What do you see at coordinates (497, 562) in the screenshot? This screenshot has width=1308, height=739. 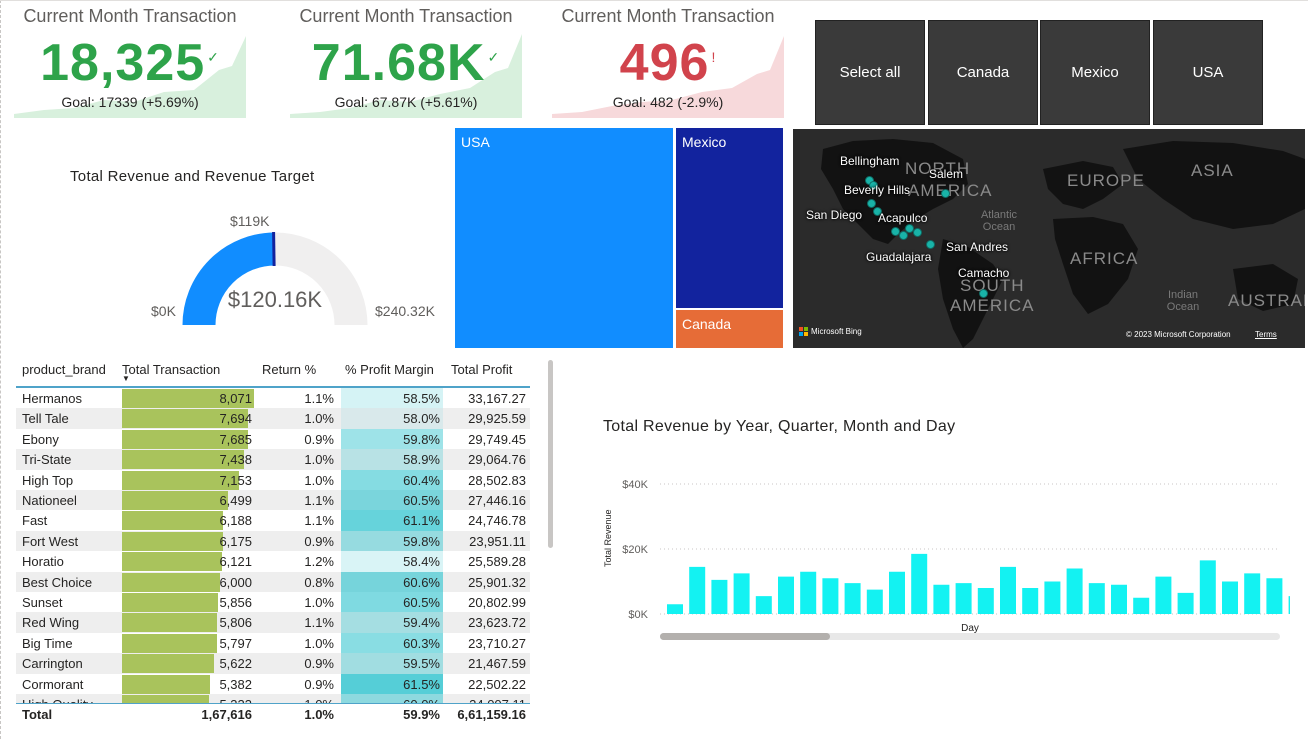 I see `cell-total-profit: 25,589.28` at bounding box center [497, 562].